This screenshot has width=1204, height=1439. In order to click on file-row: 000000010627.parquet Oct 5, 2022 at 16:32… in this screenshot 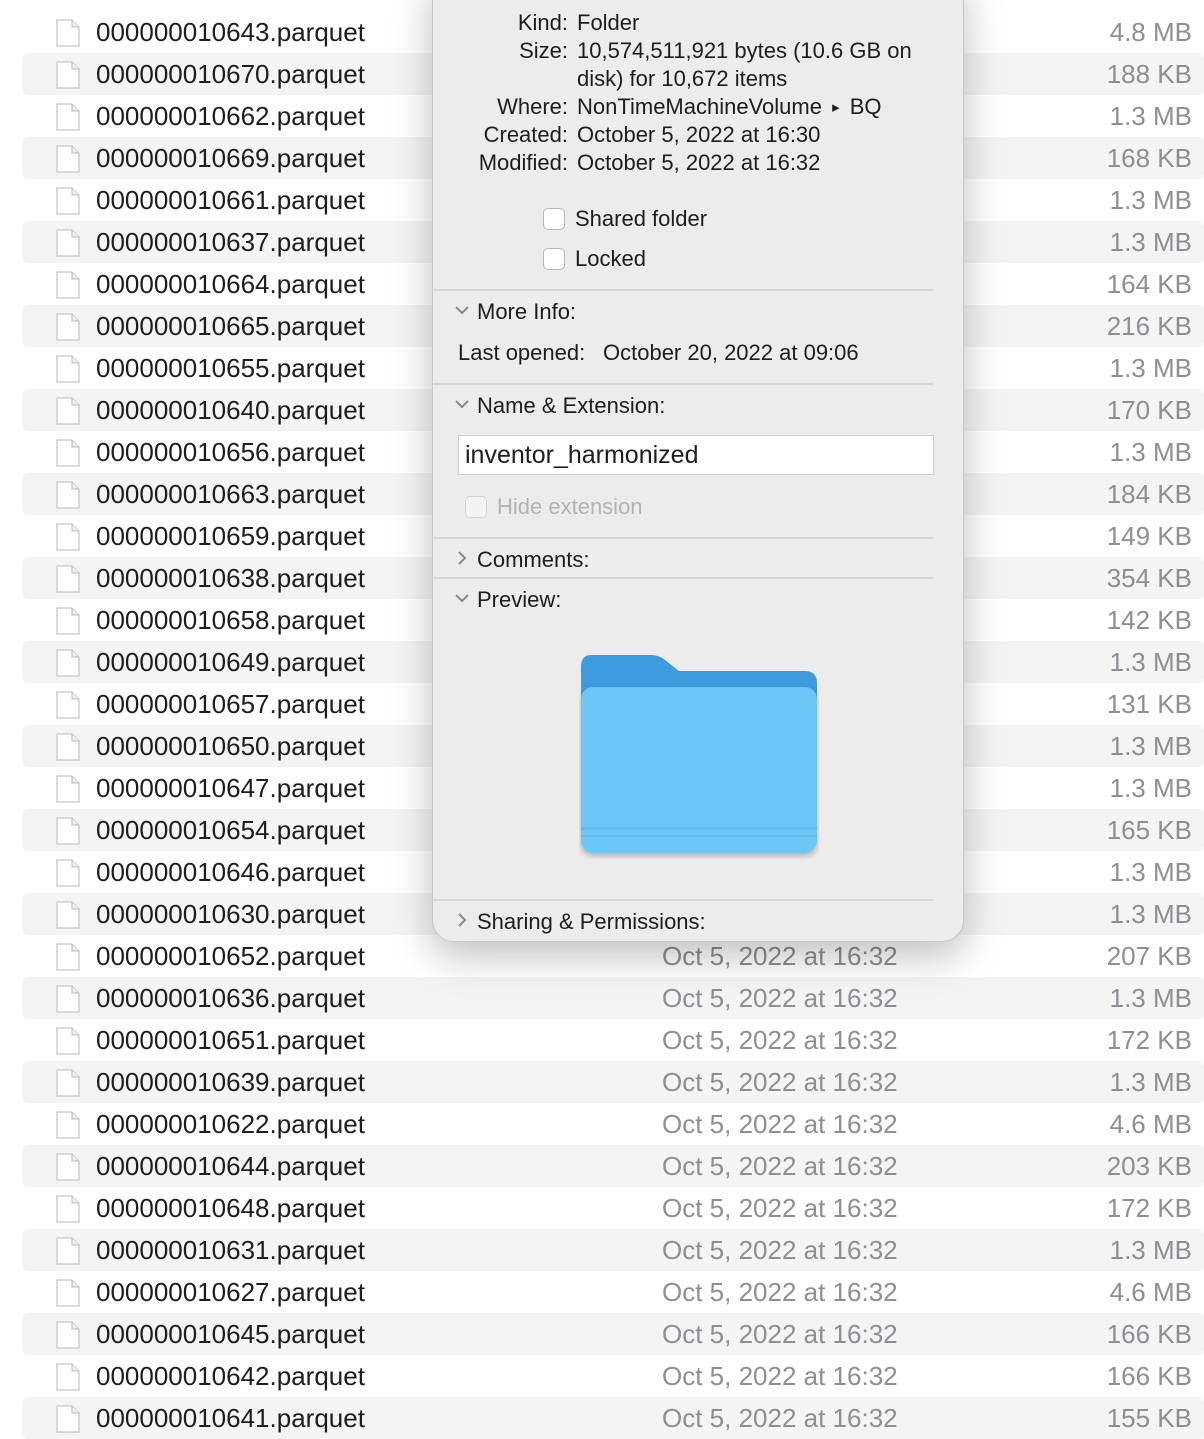, I will do `click(613, 1292)`.